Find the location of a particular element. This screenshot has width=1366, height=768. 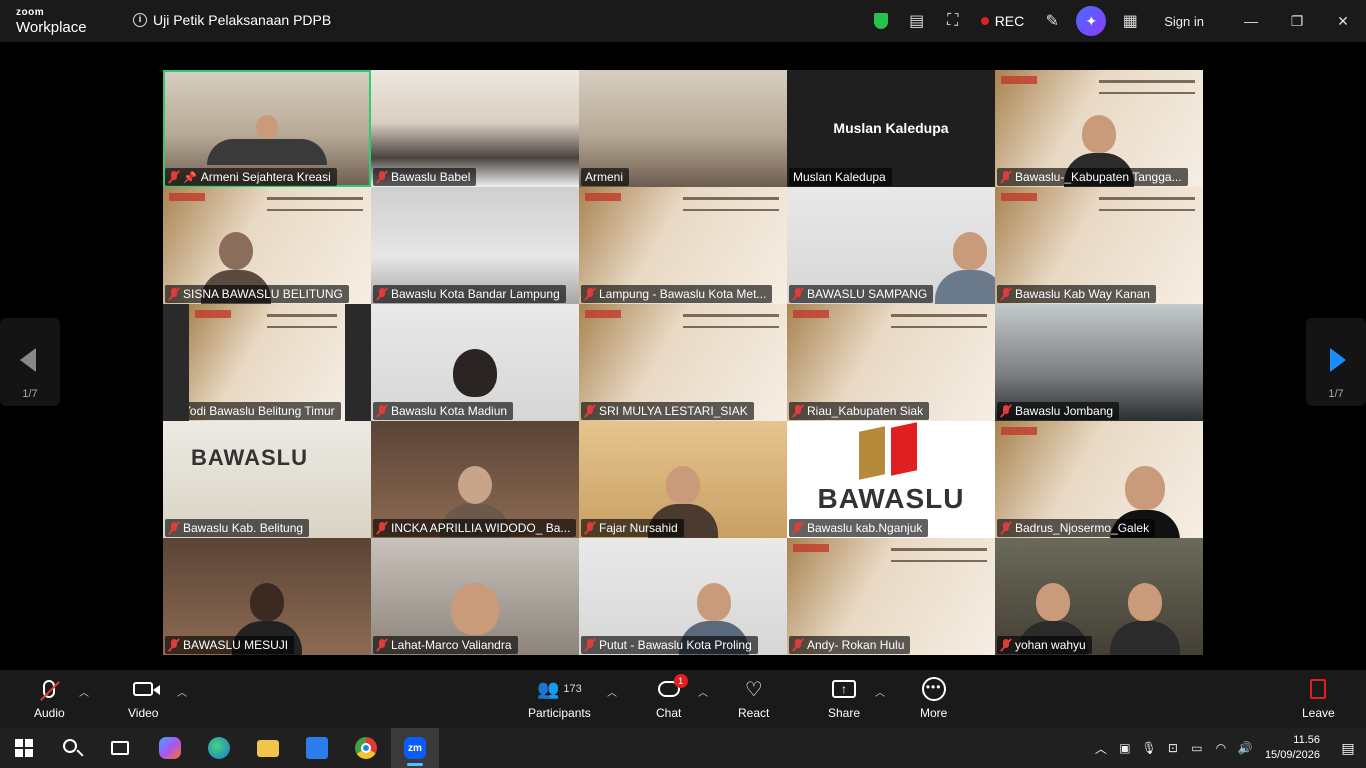

video-tile: BAWASLU MESUJI is located at coordinates (267, 596).